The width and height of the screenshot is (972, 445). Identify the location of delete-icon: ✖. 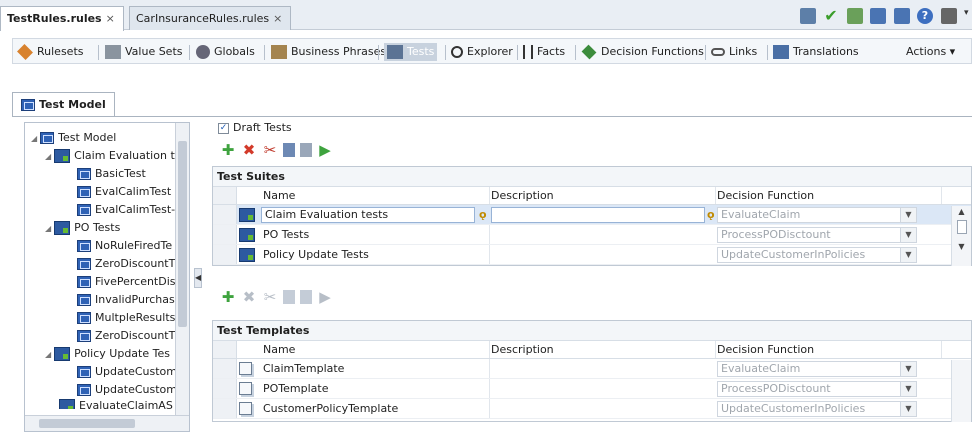
(249, 150).